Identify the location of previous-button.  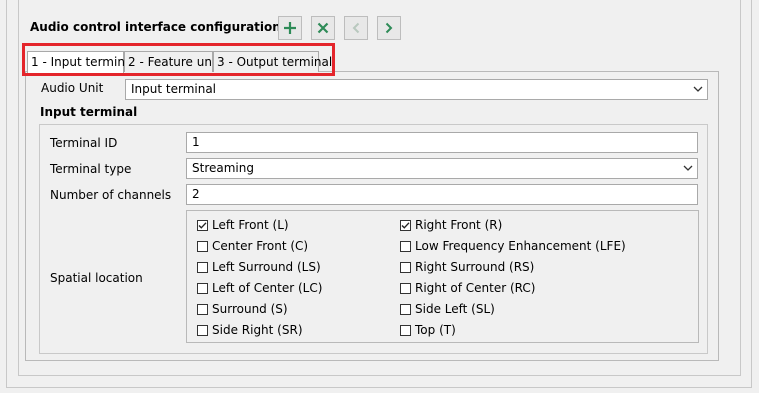
(356, 28).